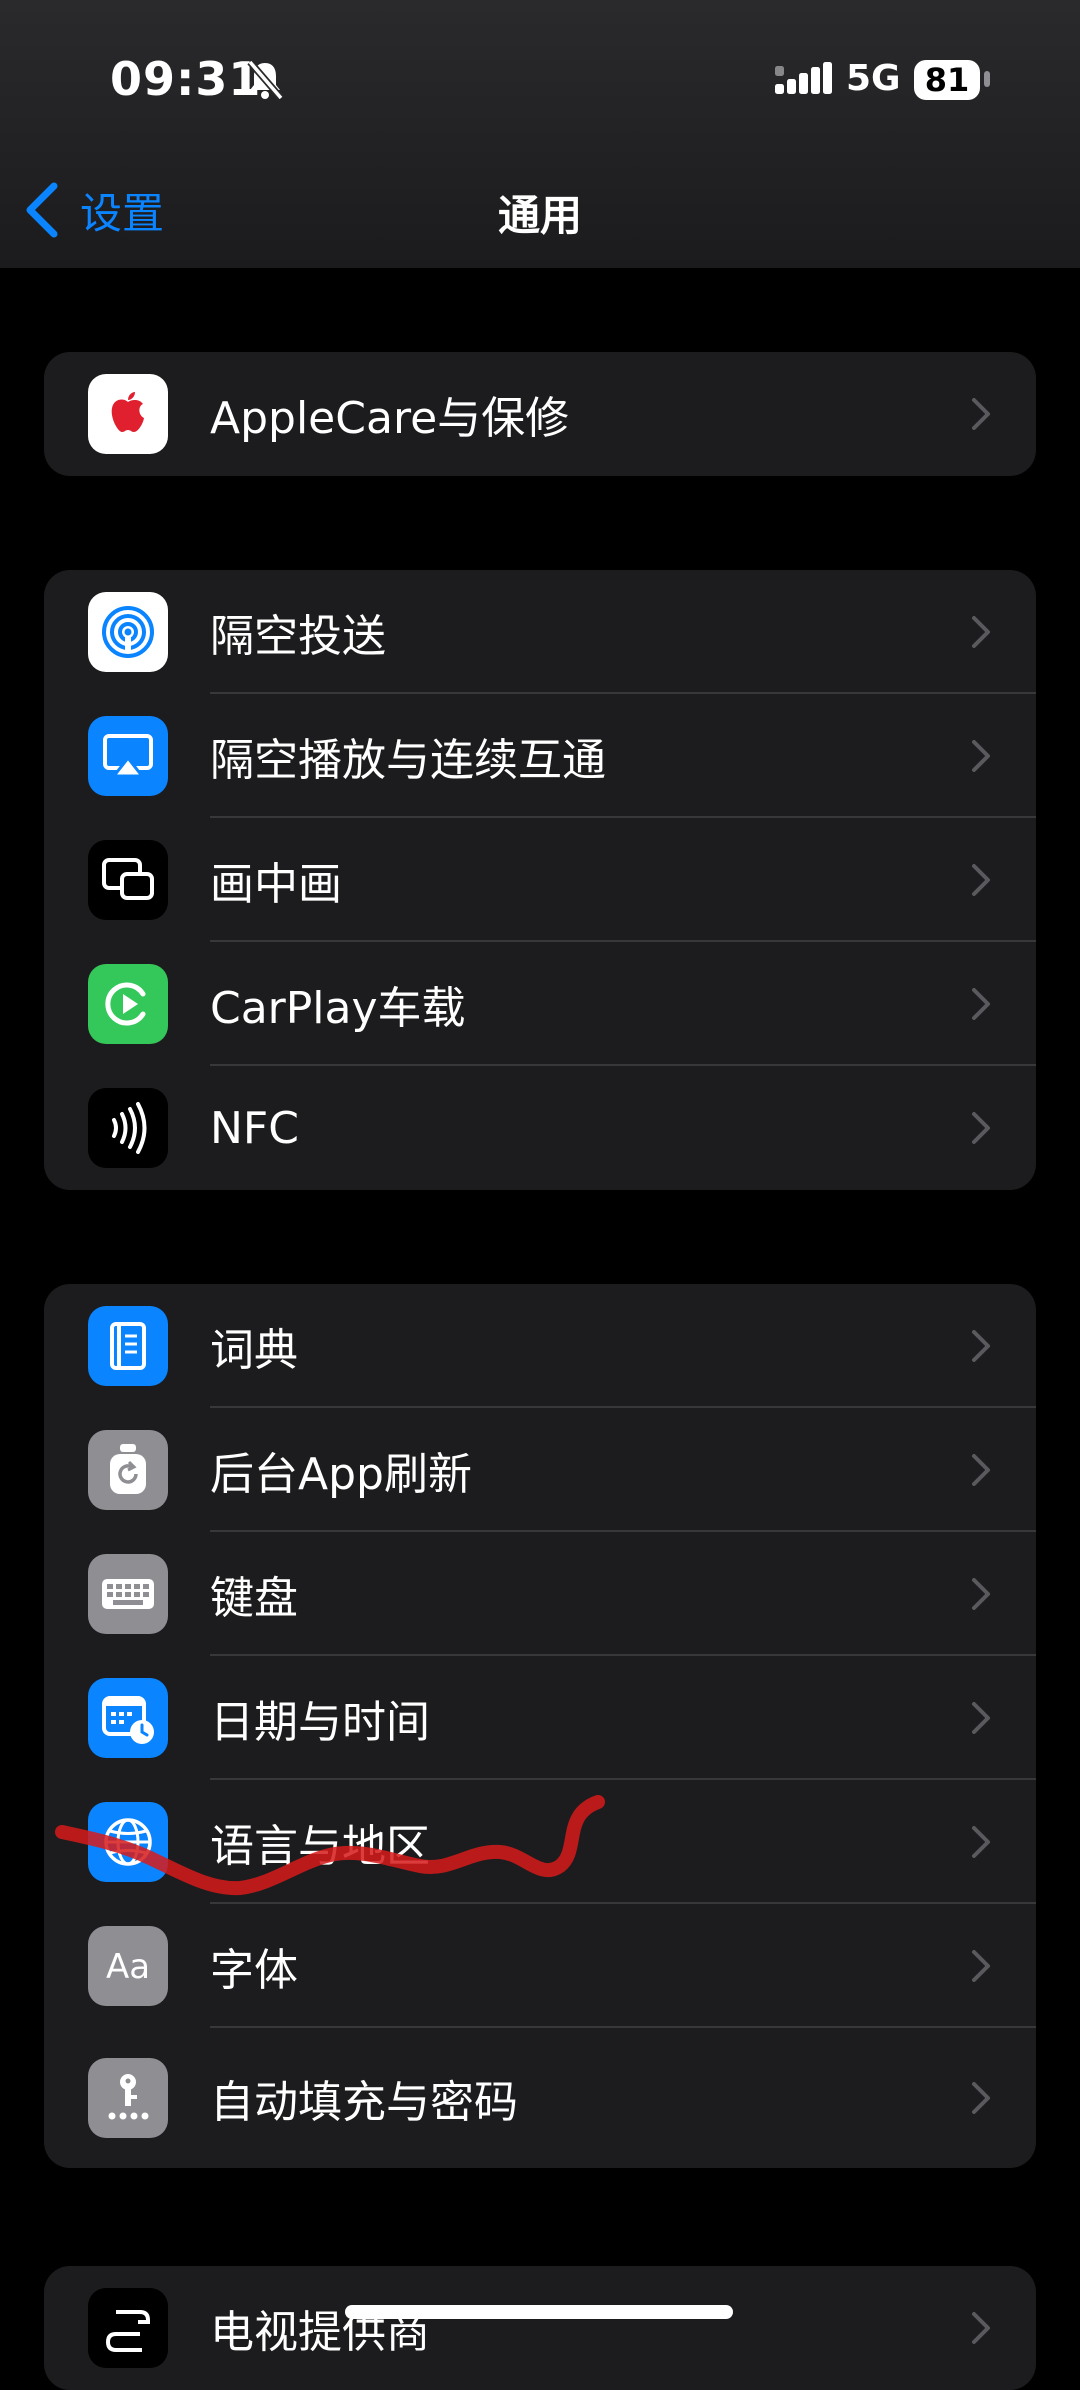 This screenshot has width=1080, height=2390. Describe the element at coordinates (873, 78) in the screenshot. I see `network-type: 5G` at that location.